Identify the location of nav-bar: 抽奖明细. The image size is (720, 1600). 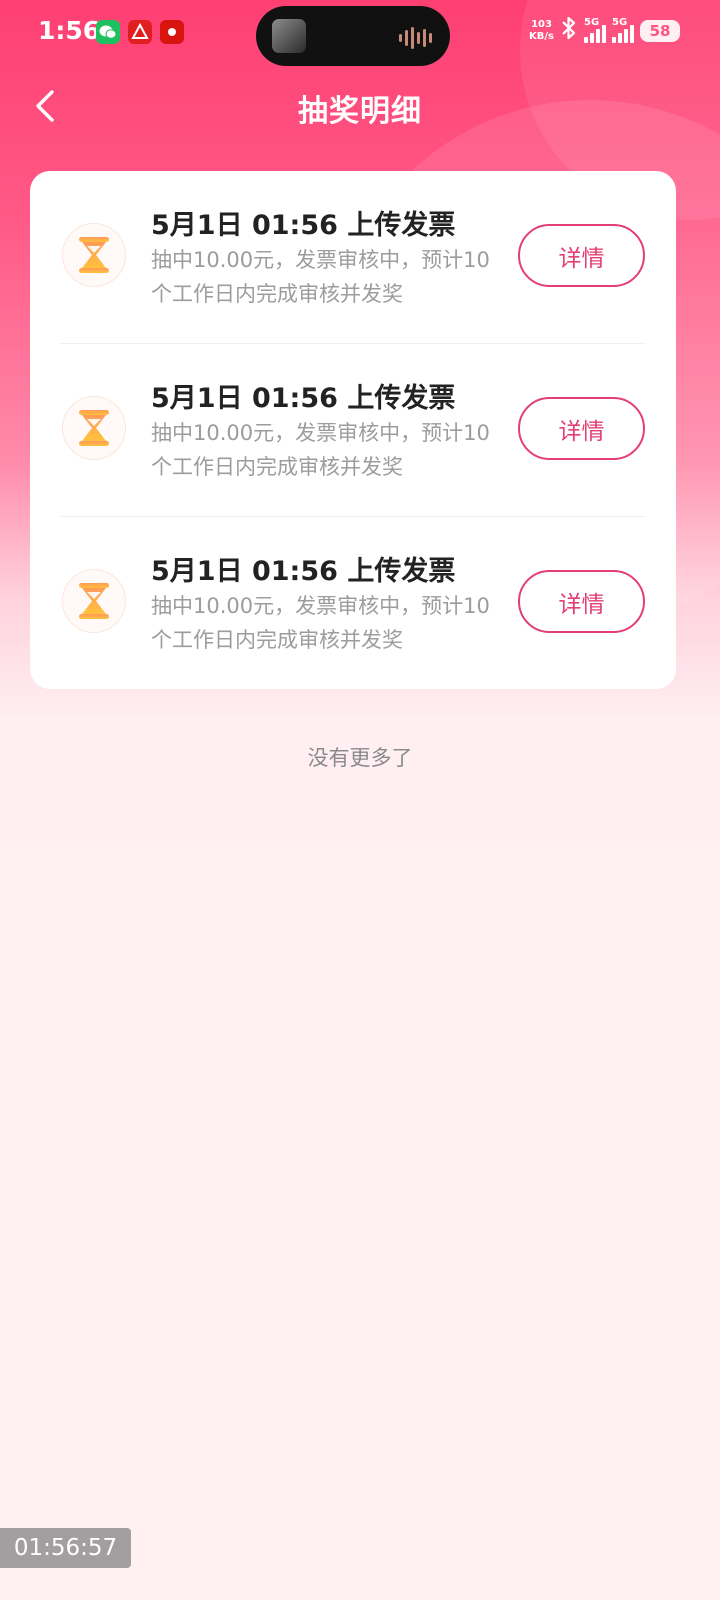
(360, 106).